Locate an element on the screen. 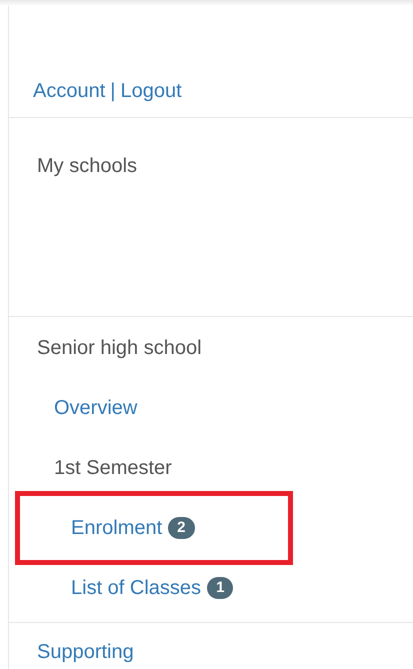 This screenshot has height=669, width=413. count-badge: 2 is located at coordinates (181, 528).